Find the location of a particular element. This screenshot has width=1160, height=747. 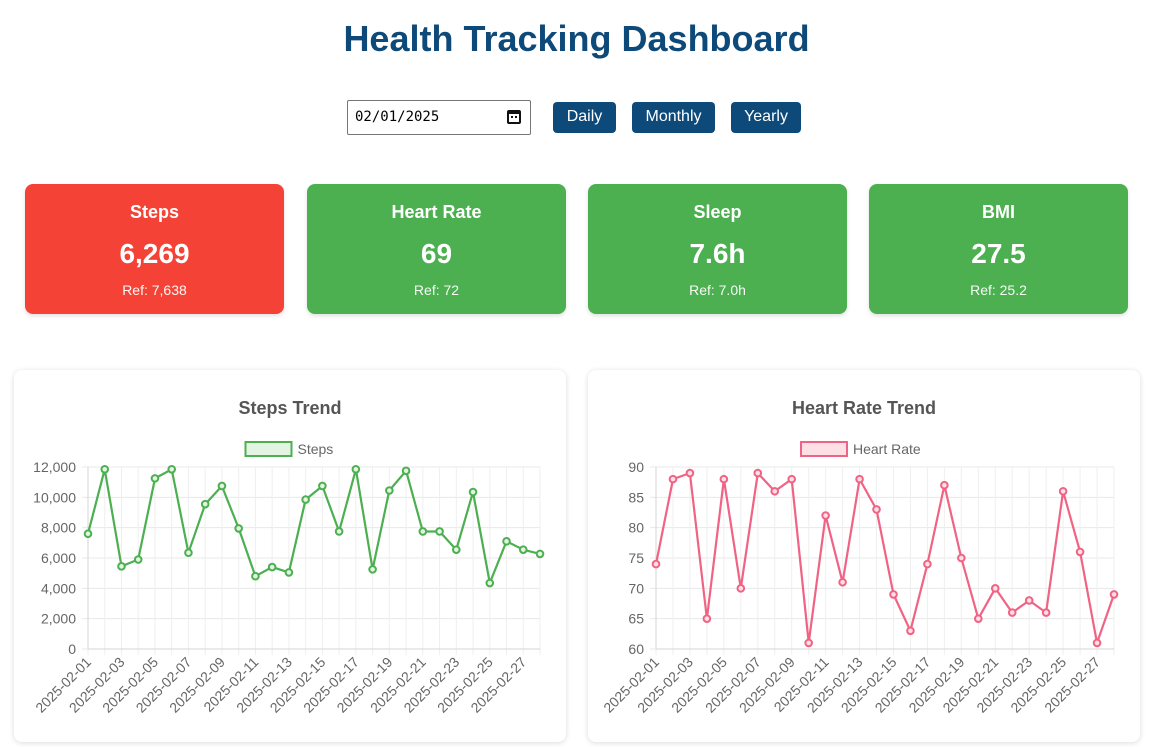

daily-button: Daily is located at coordinates (584, 117).